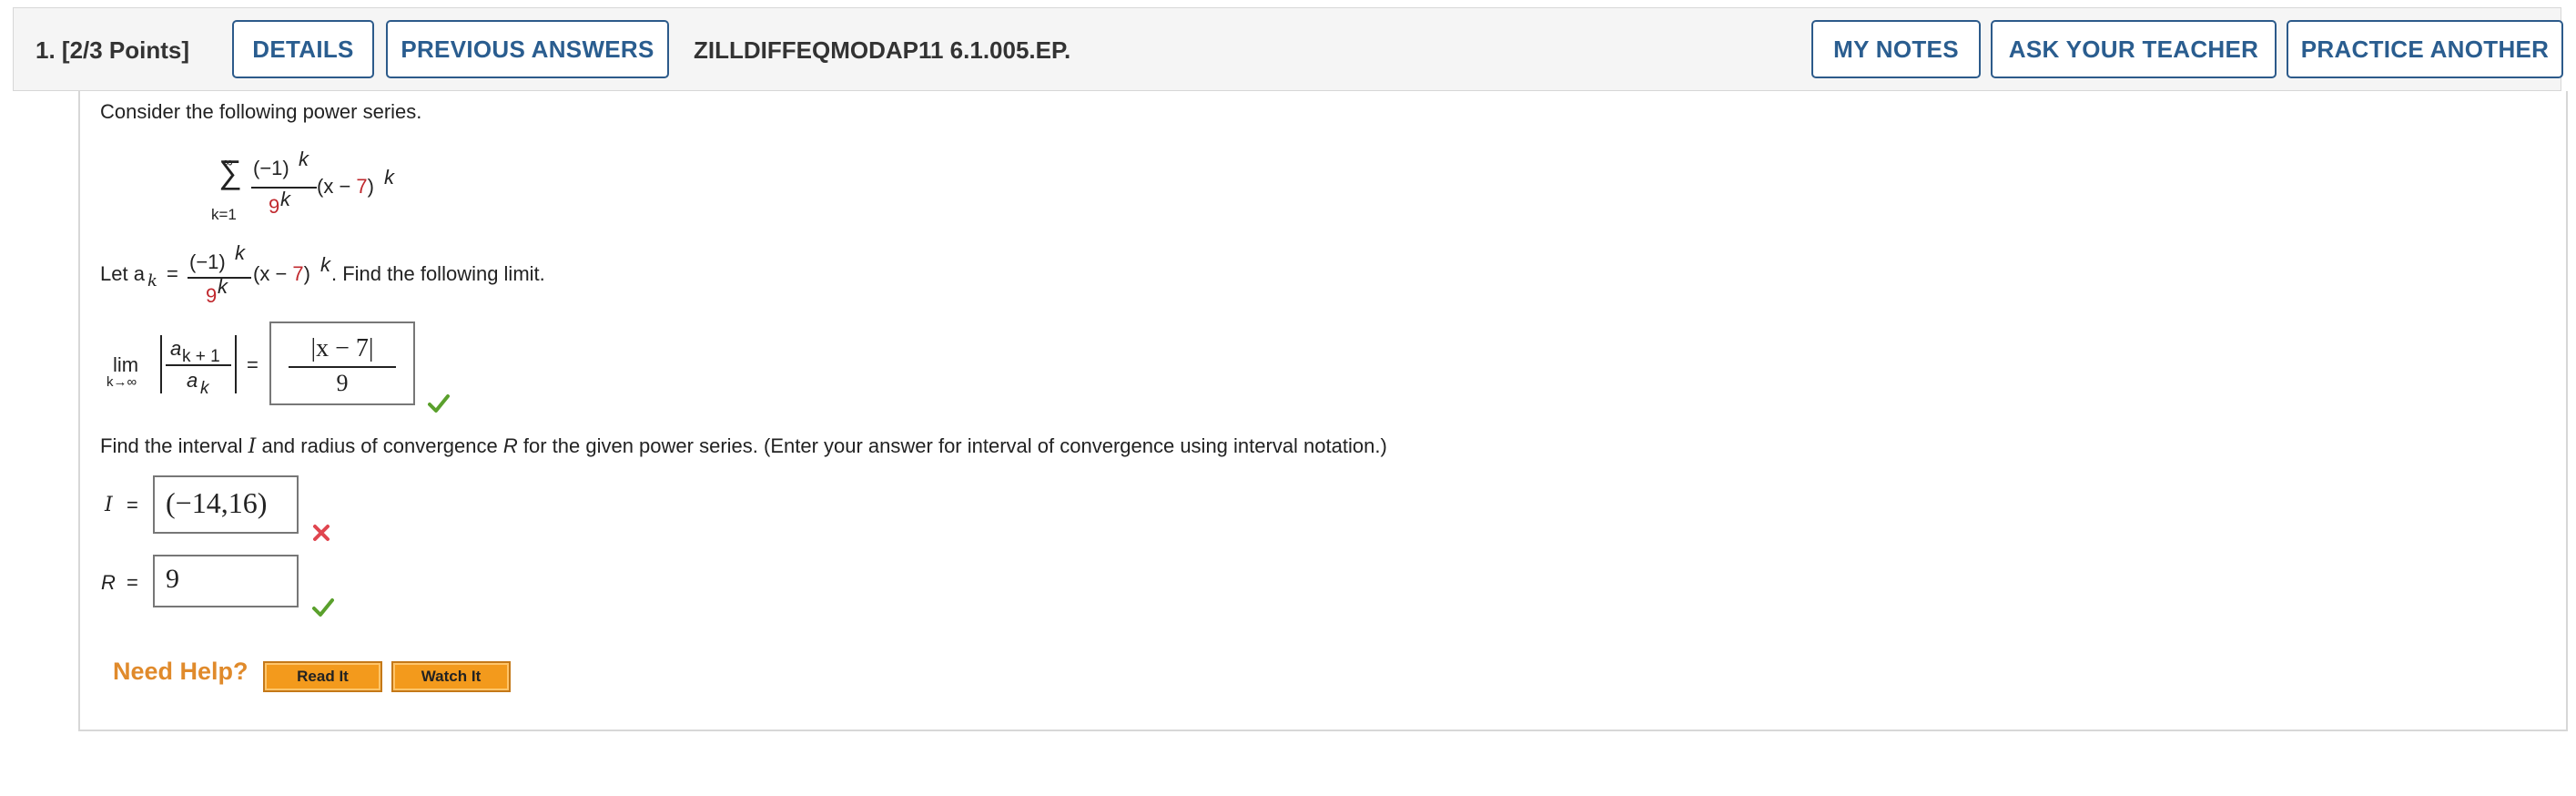 This screenshot has height=796, width=2576. Describe the element at coordinates (204, 388) in the screenshot. I see `limit-denominator-subscript: k` at that location.